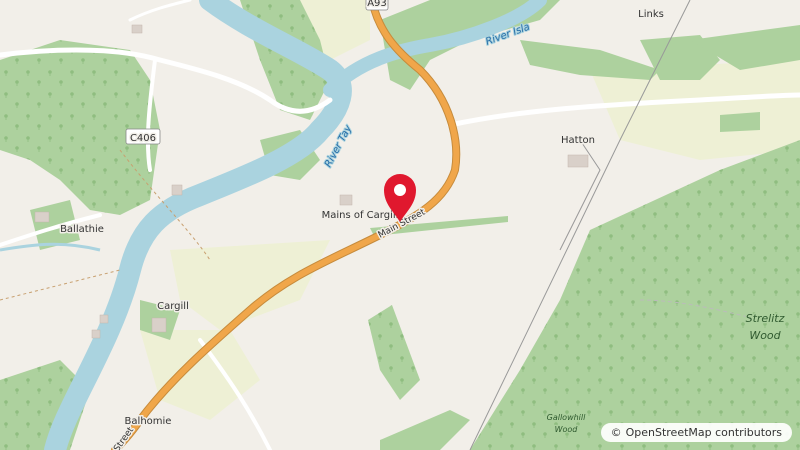 The width and height of the screenshot is (800, 450). I want to click on gallowhill-wood-label-2: Wood, so click(567, 429).